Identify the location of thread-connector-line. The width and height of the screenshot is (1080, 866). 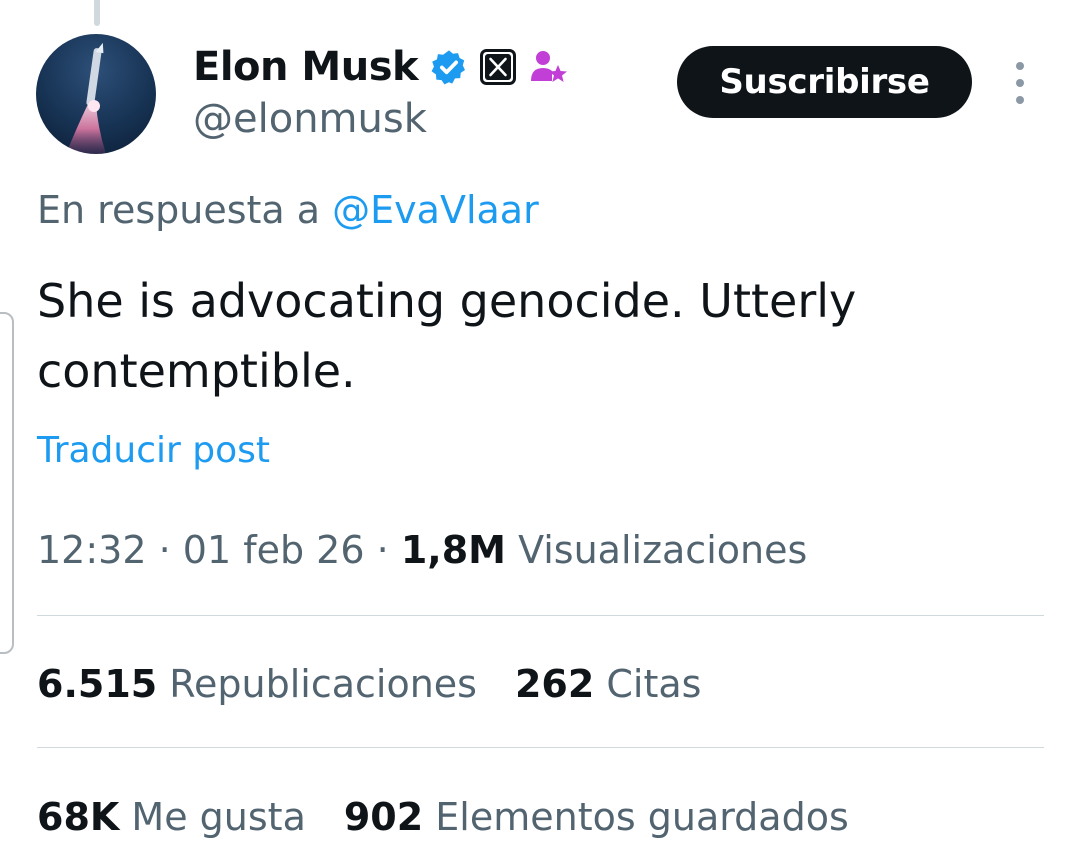
(97, 13).